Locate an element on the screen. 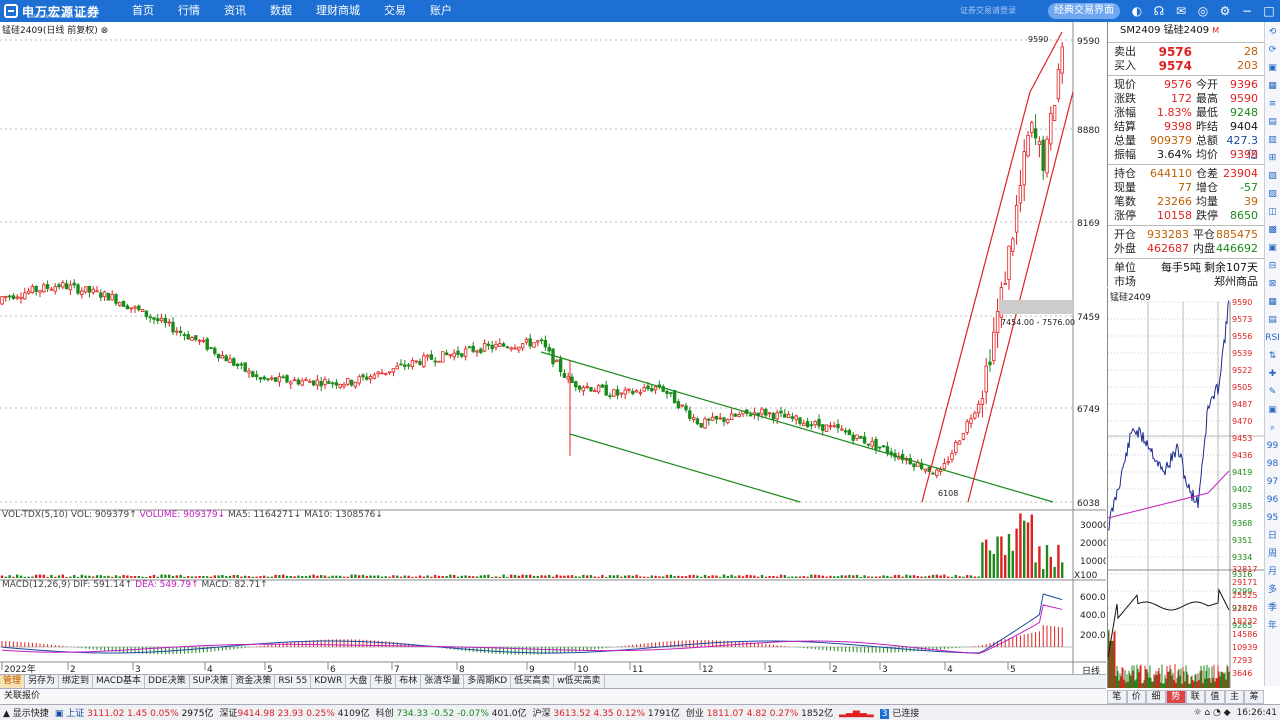 The width and height of the screenshot is (1280, 720). side-tool-icon: ▩ is located at coordinates (1272, 230).